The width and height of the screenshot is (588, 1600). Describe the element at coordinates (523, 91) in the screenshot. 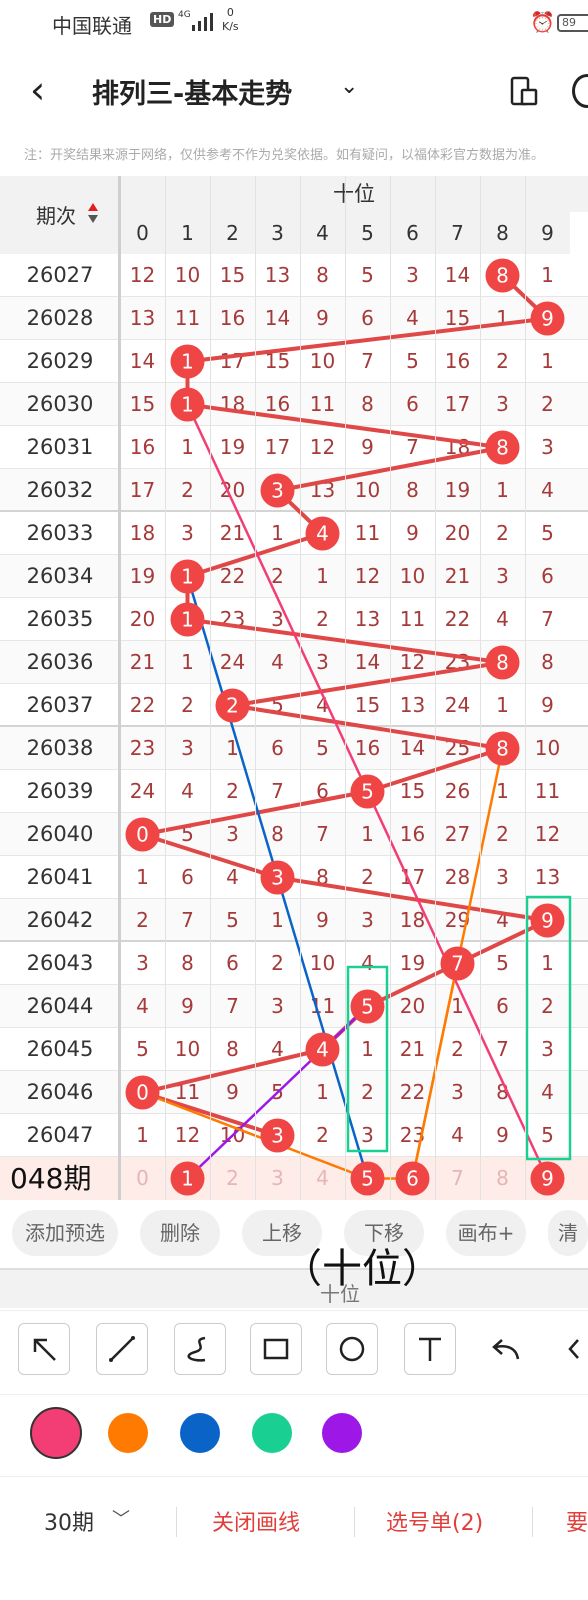

I see `device-switch-icon` at that location.